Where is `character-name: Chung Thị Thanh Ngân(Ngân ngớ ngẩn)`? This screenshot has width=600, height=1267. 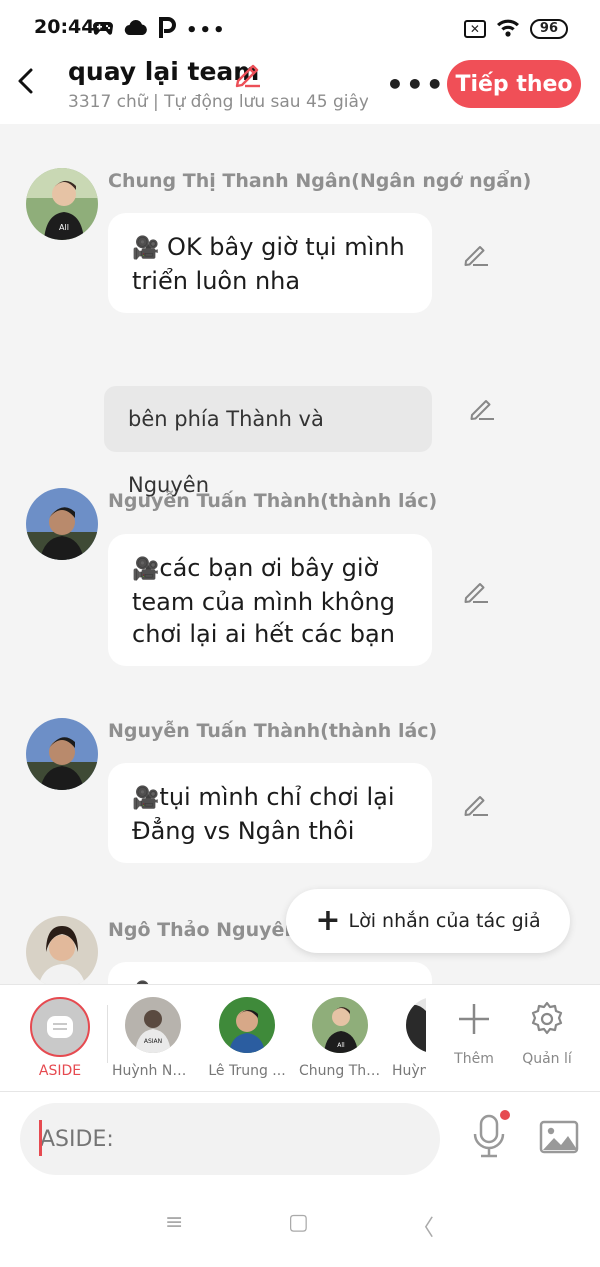 character-name: Chung Thị Thanh Ngân(Ngân ngớ ngẩn) is located at coordinates (320, 181).